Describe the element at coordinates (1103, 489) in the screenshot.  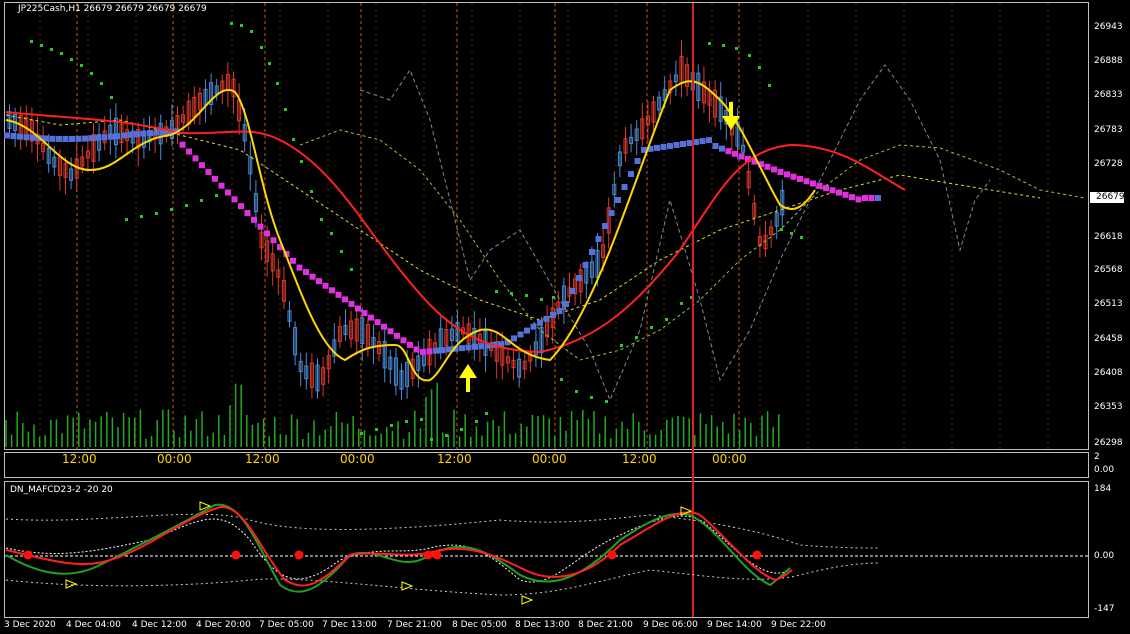
I see `indicator-axis-max: 184` at that location.